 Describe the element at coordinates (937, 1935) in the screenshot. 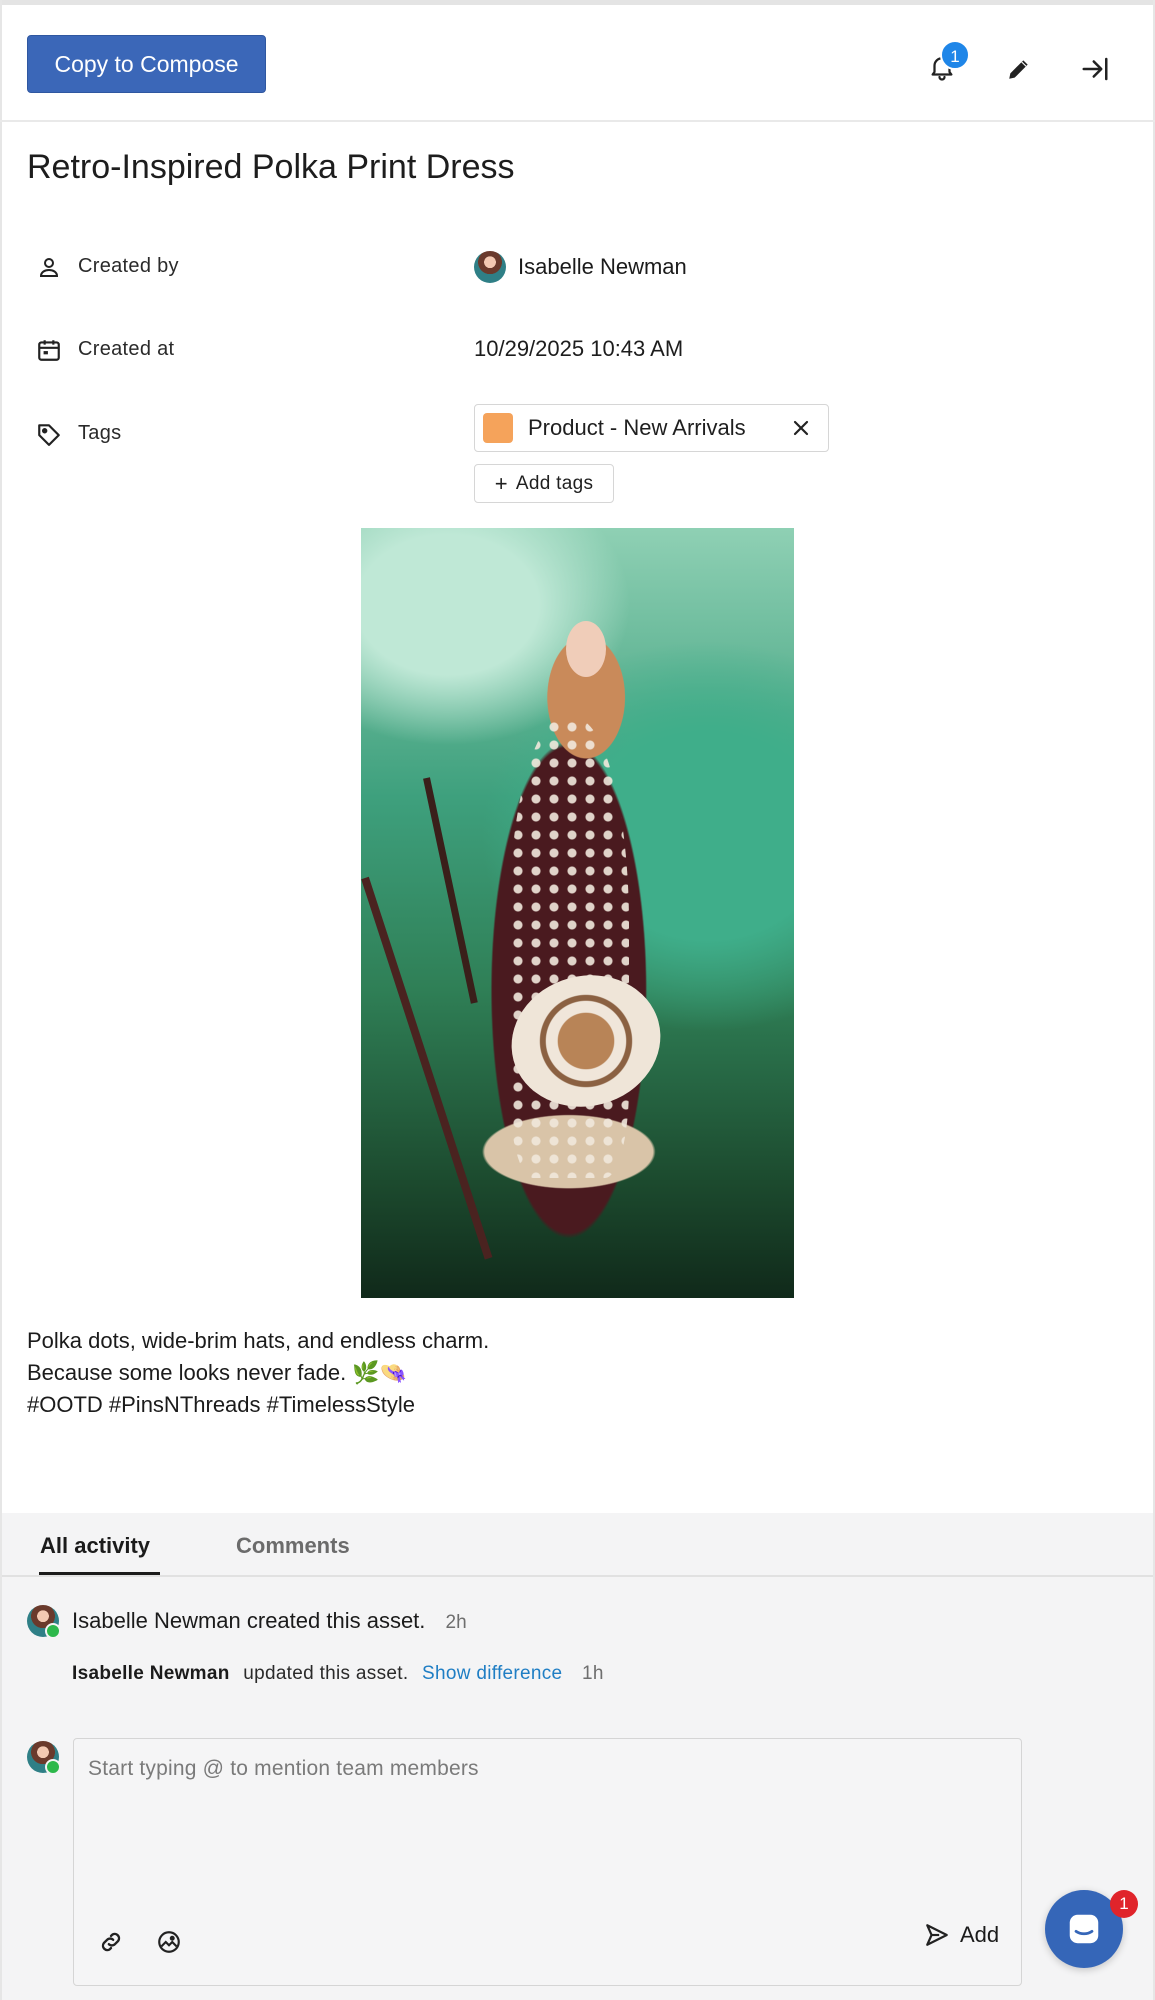

I see `send-icon` at that location.